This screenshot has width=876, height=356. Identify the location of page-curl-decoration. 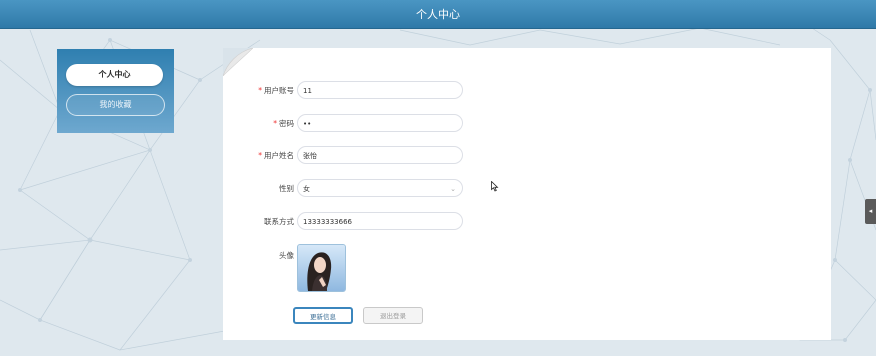
(238, 62).